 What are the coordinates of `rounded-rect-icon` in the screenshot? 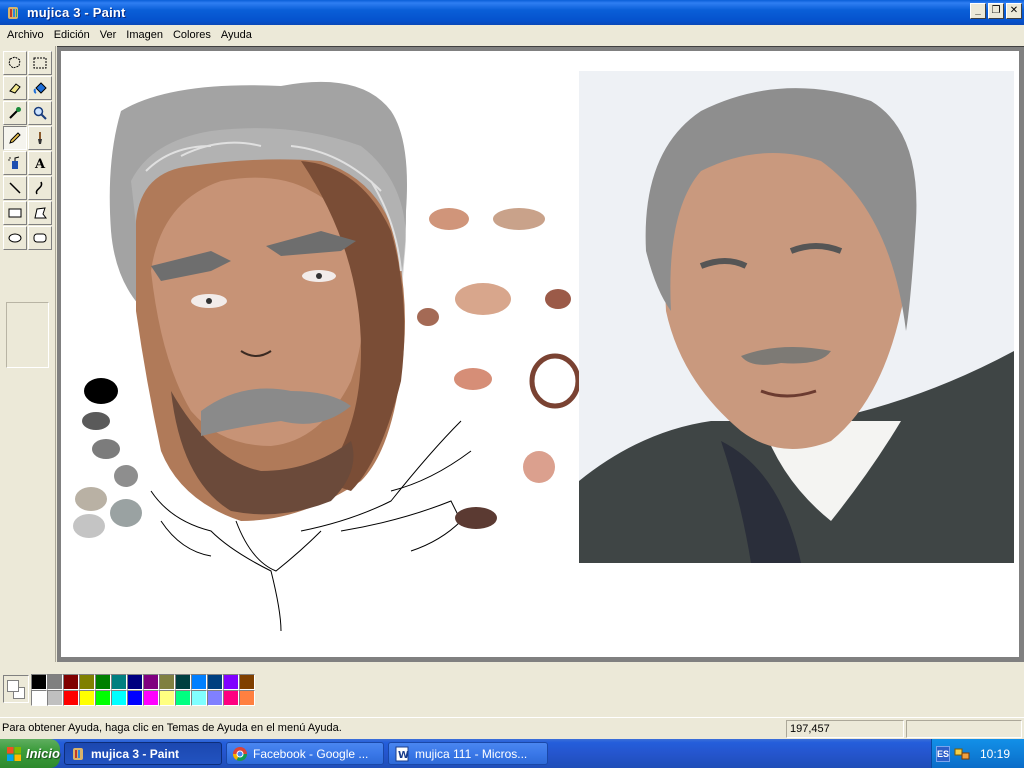 It's located at (40, 238).